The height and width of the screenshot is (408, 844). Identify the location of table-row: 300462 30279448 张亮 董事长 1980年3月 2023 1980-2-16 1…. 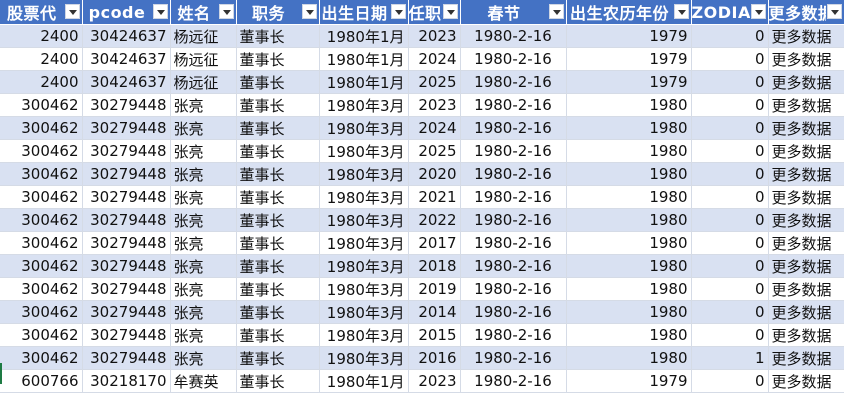
(422, 105).